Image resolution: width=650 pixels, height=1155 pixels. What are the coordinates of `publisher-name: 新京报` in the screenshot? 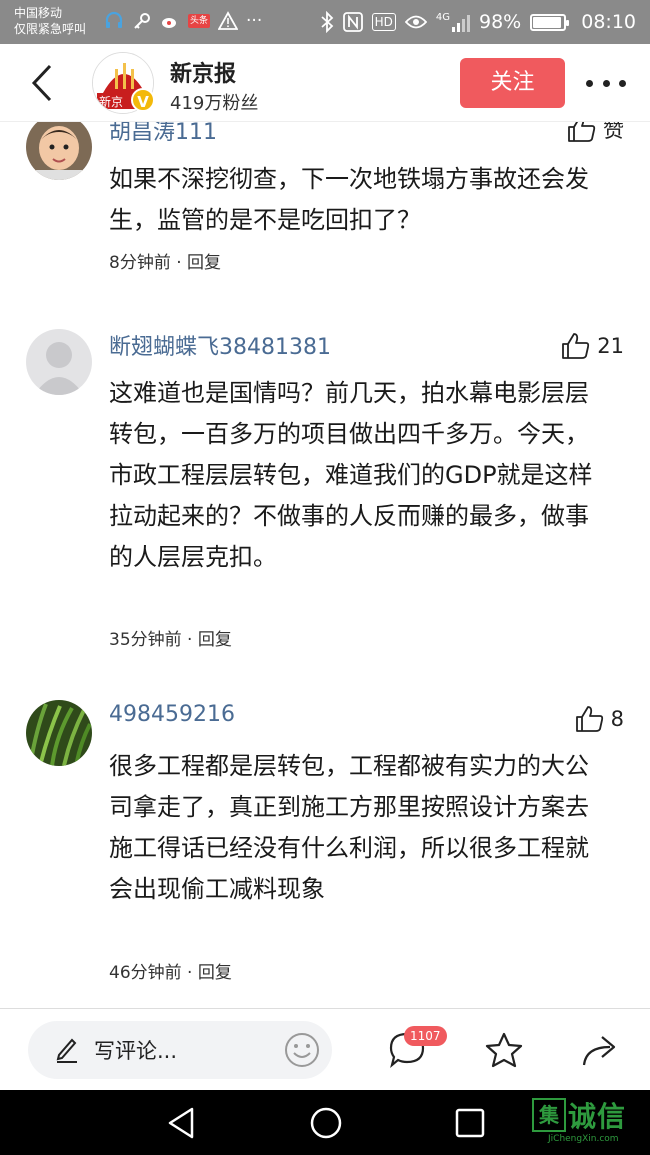 It's located at (203, 72).